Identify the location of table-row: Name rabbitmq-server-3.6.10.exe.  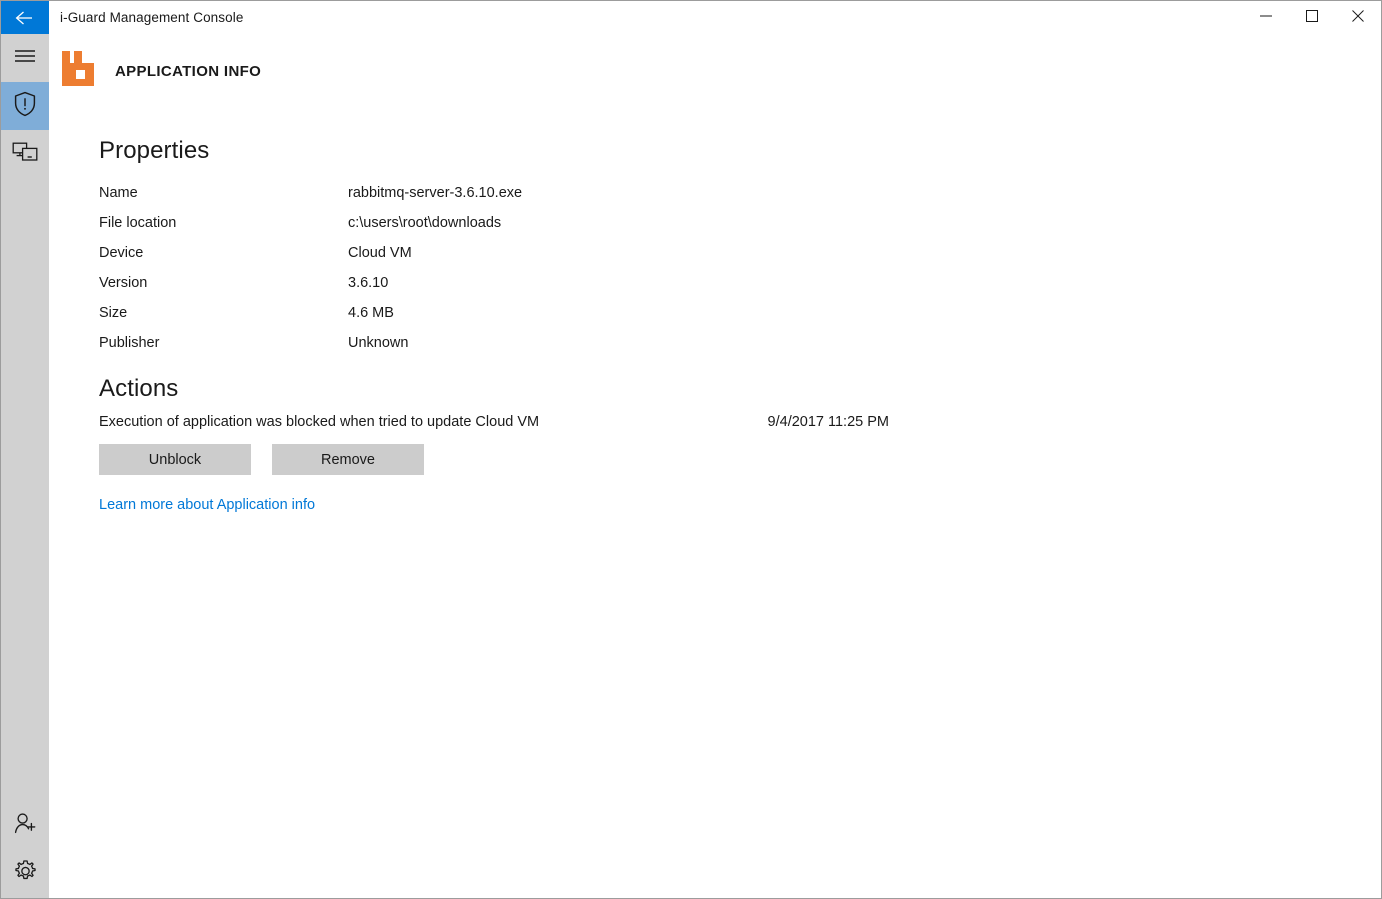
(310, 193).